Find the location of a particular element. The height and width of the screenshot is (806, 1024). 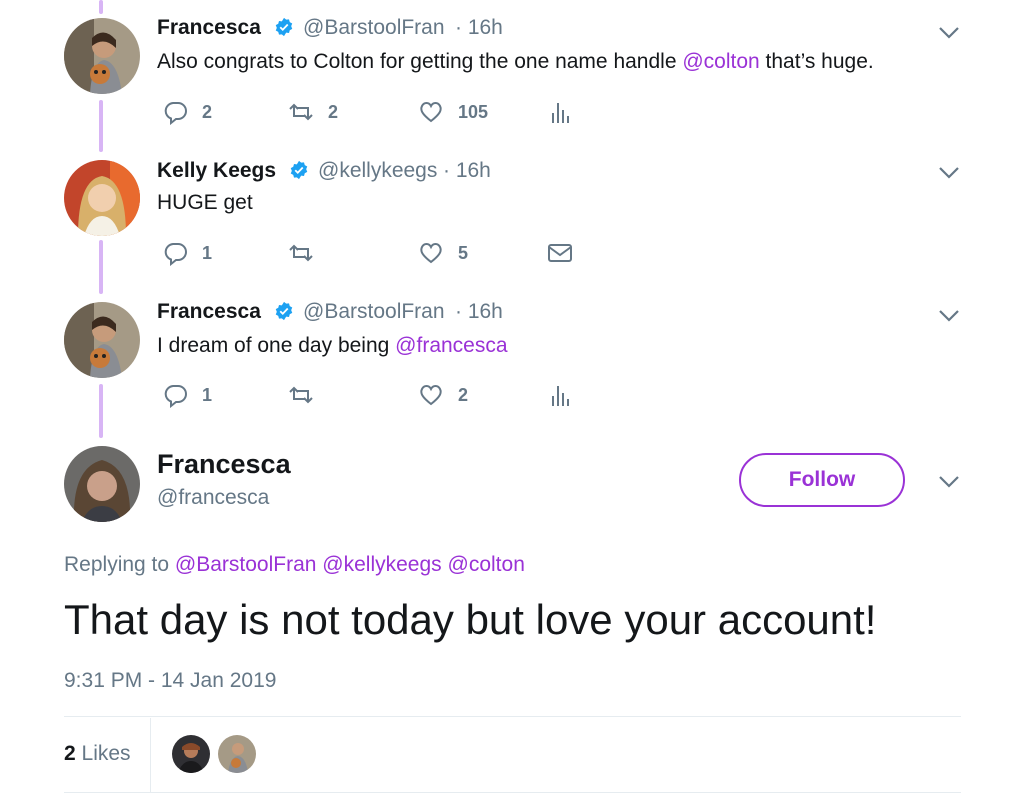

mention-link: @kellykeegs is located at coordinates (381, 564).